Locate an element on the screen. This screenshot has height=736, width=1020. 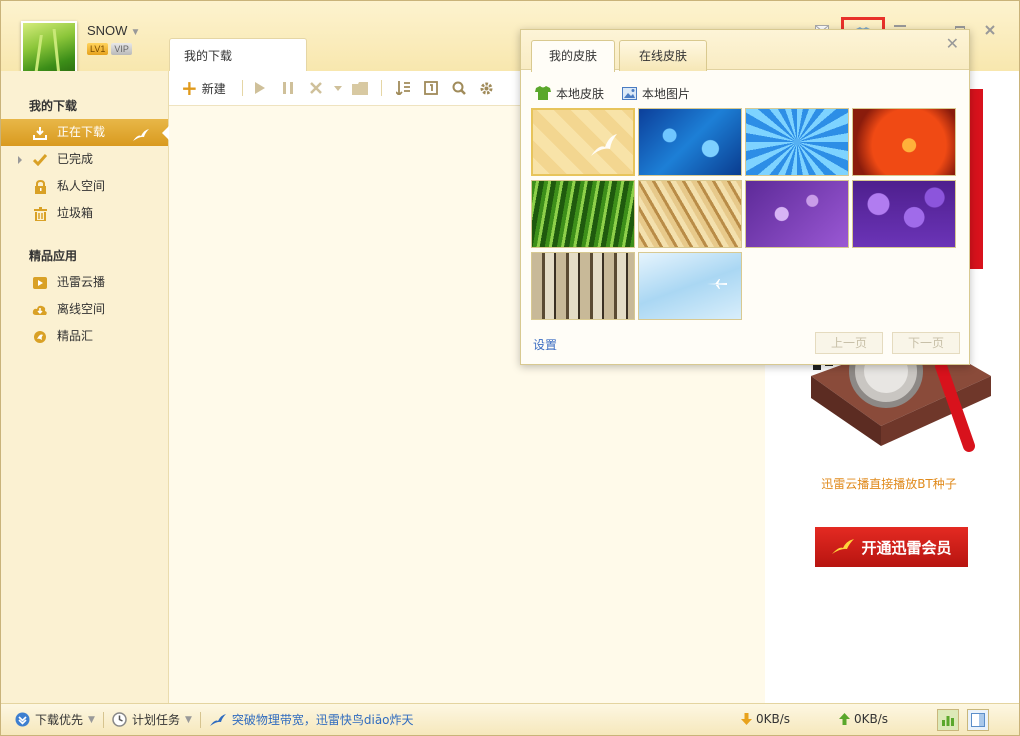
vip-signup-label: 开通迅雷会员 is located at coordinates (906, 547).